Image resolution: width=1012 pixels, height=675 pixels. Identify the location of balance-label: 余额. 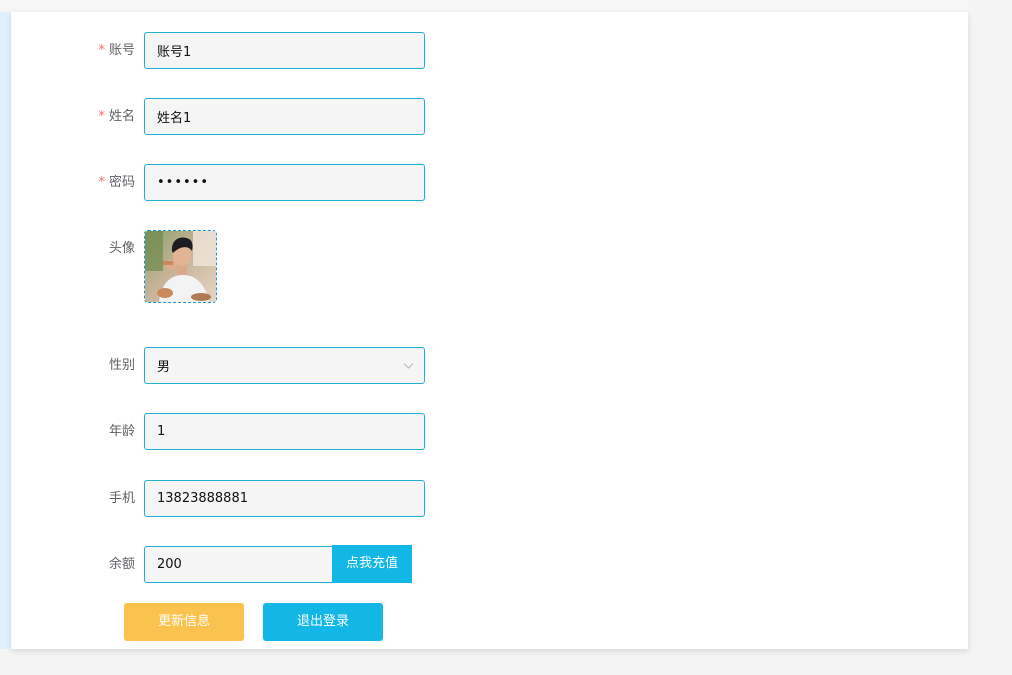
(121, 564).